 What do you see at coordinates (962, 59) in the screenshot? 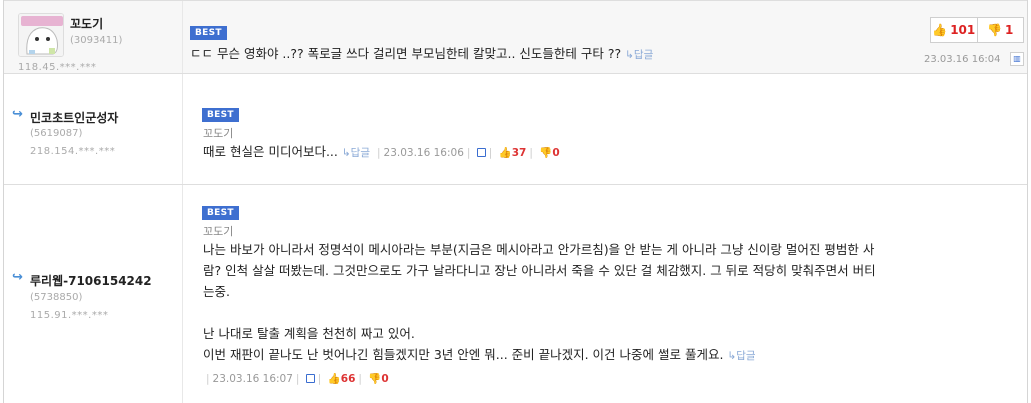
I see `comment-date: 23.03.16 16:04` at bounding box center [962, 59].